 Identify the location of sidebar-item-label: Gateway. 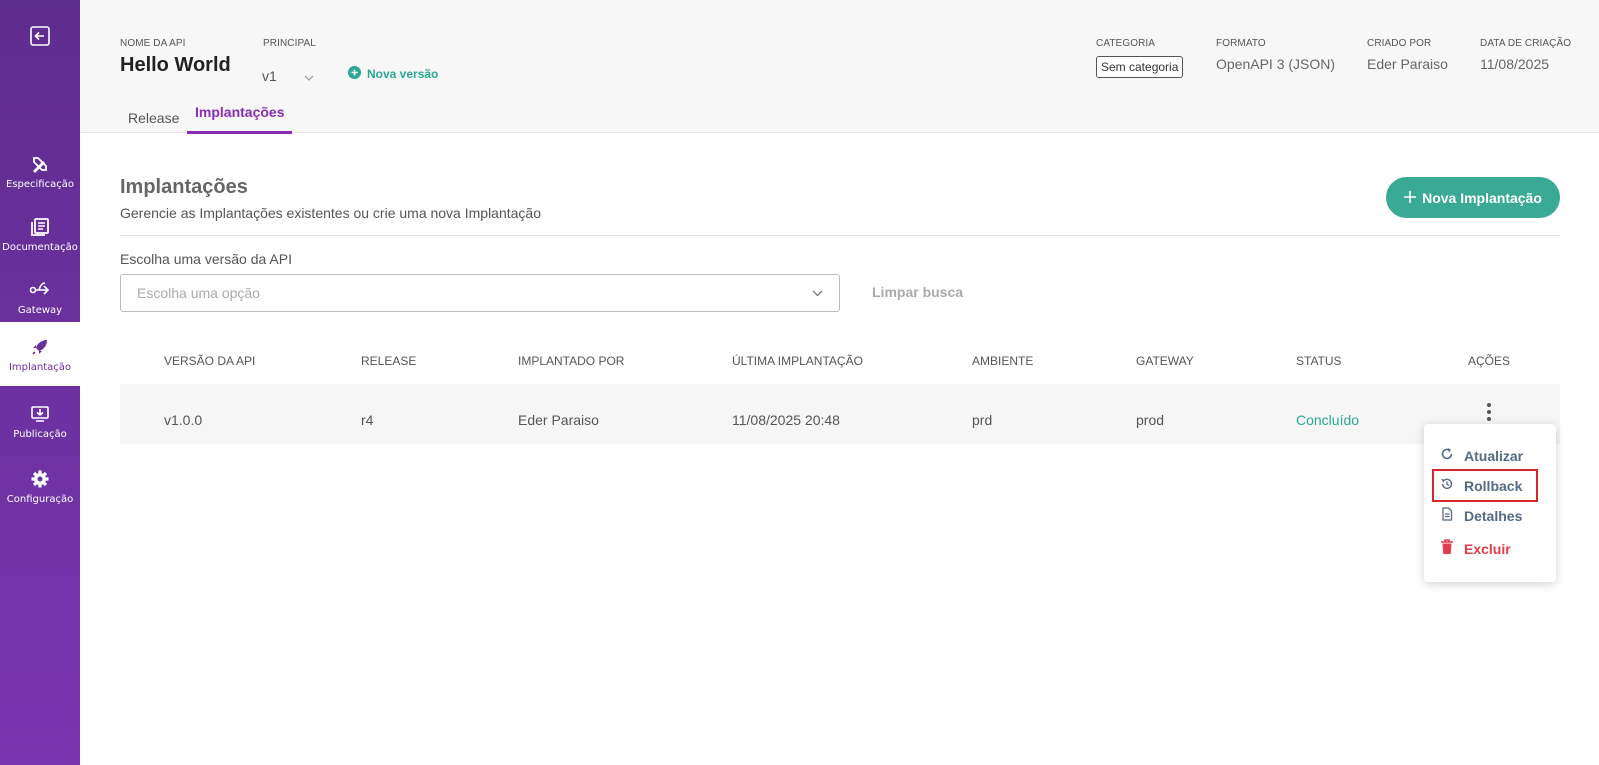
(40, 310).